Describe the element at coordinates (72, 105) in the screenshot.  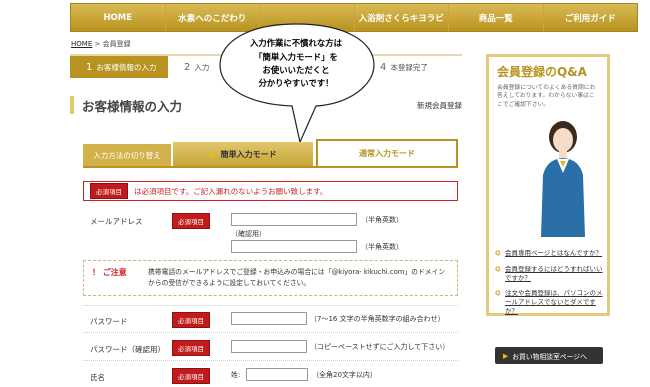
I see `section-bar` at that location.